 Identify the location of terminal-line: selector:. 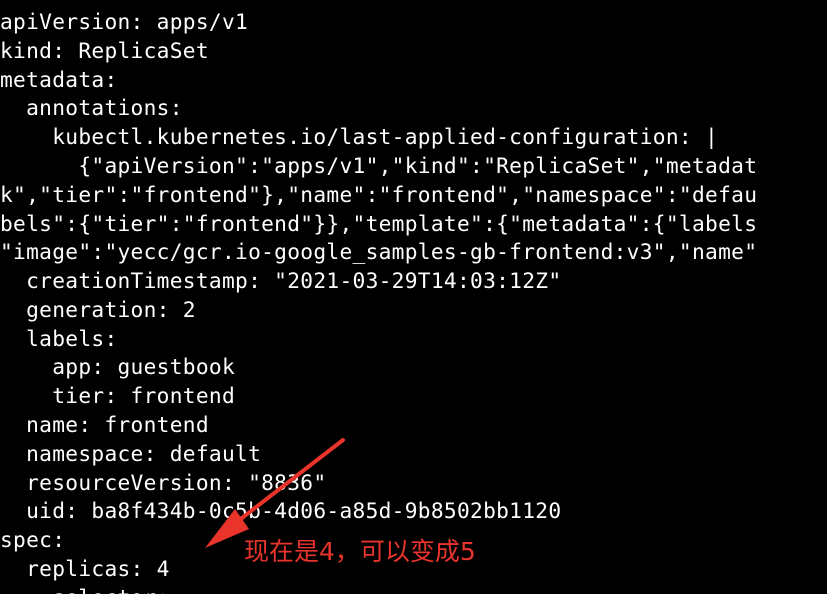
(85, 589).